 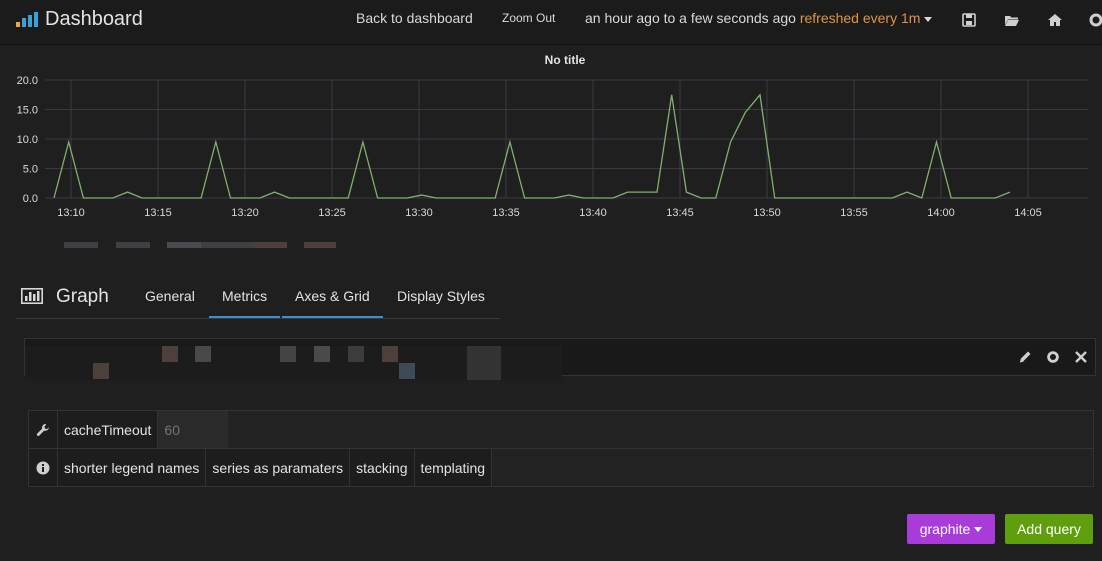 I want to click on panel-type-title: Graph, so click(x=82, y=296).